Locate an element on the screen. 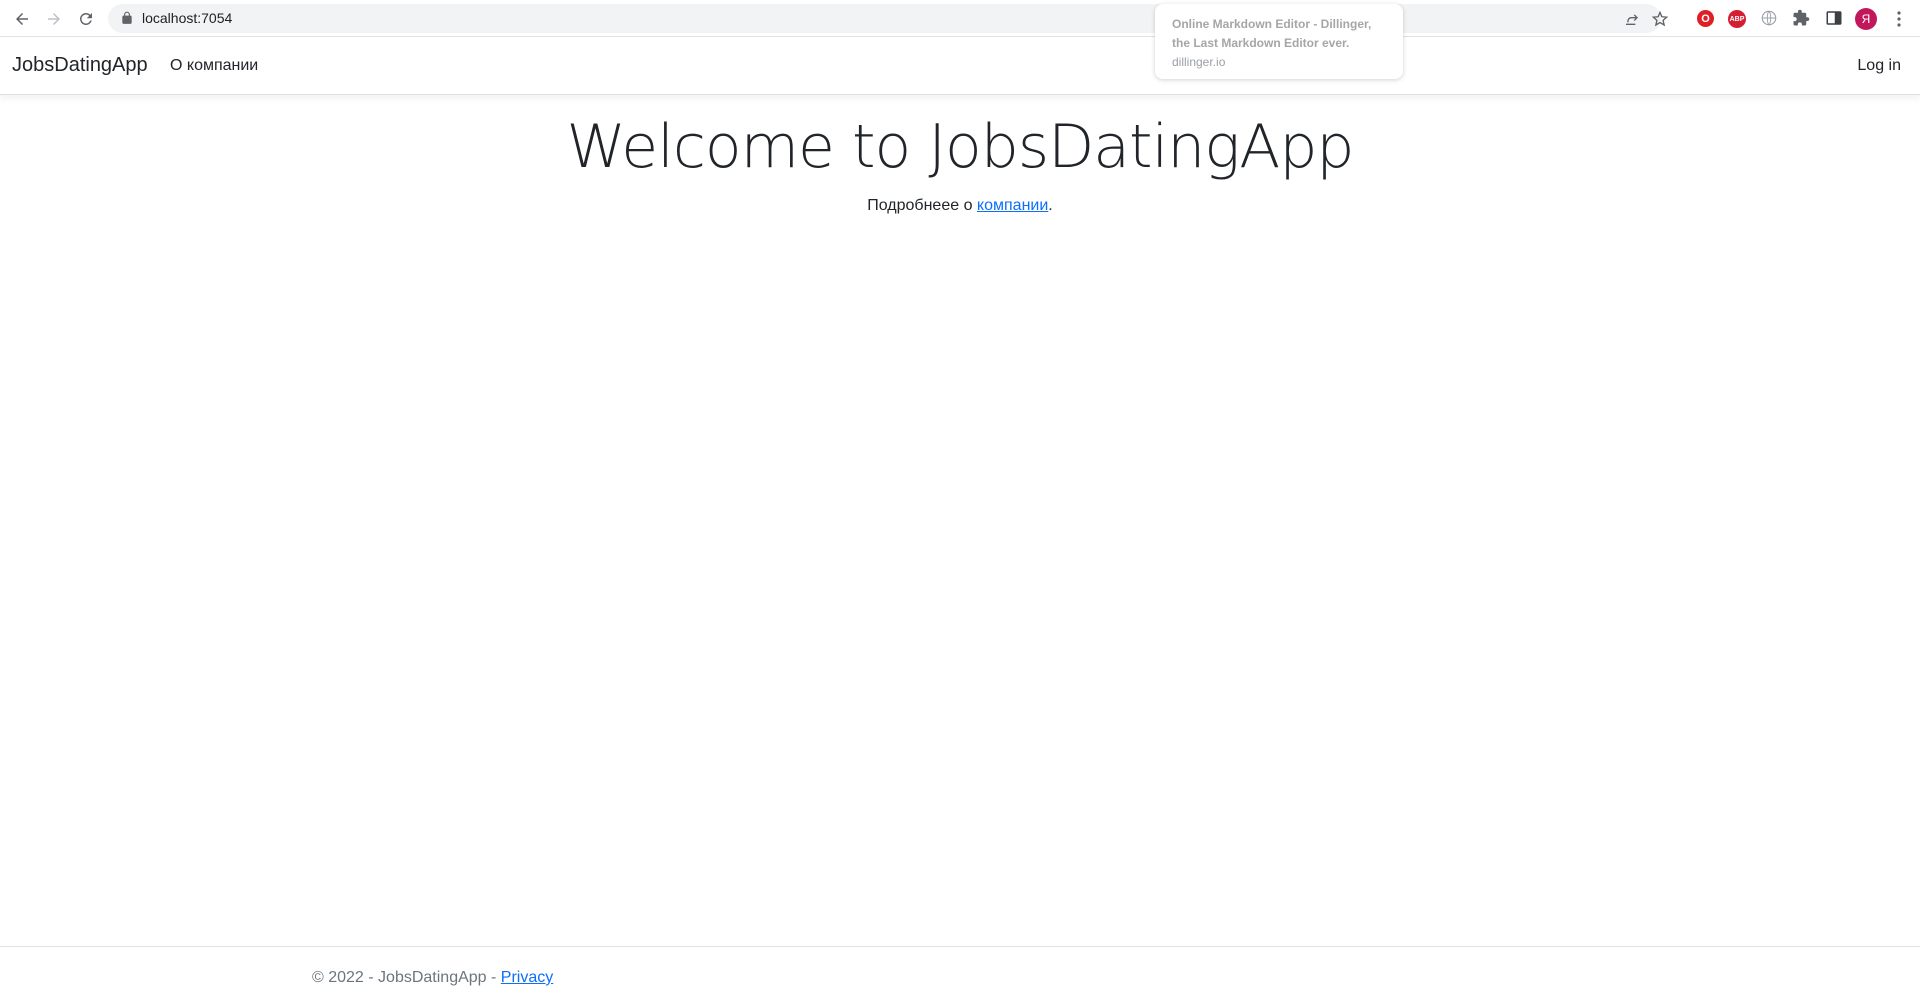 The image size is (1920, 1005). puzzle-icon is located at coordinates (1801, 18).